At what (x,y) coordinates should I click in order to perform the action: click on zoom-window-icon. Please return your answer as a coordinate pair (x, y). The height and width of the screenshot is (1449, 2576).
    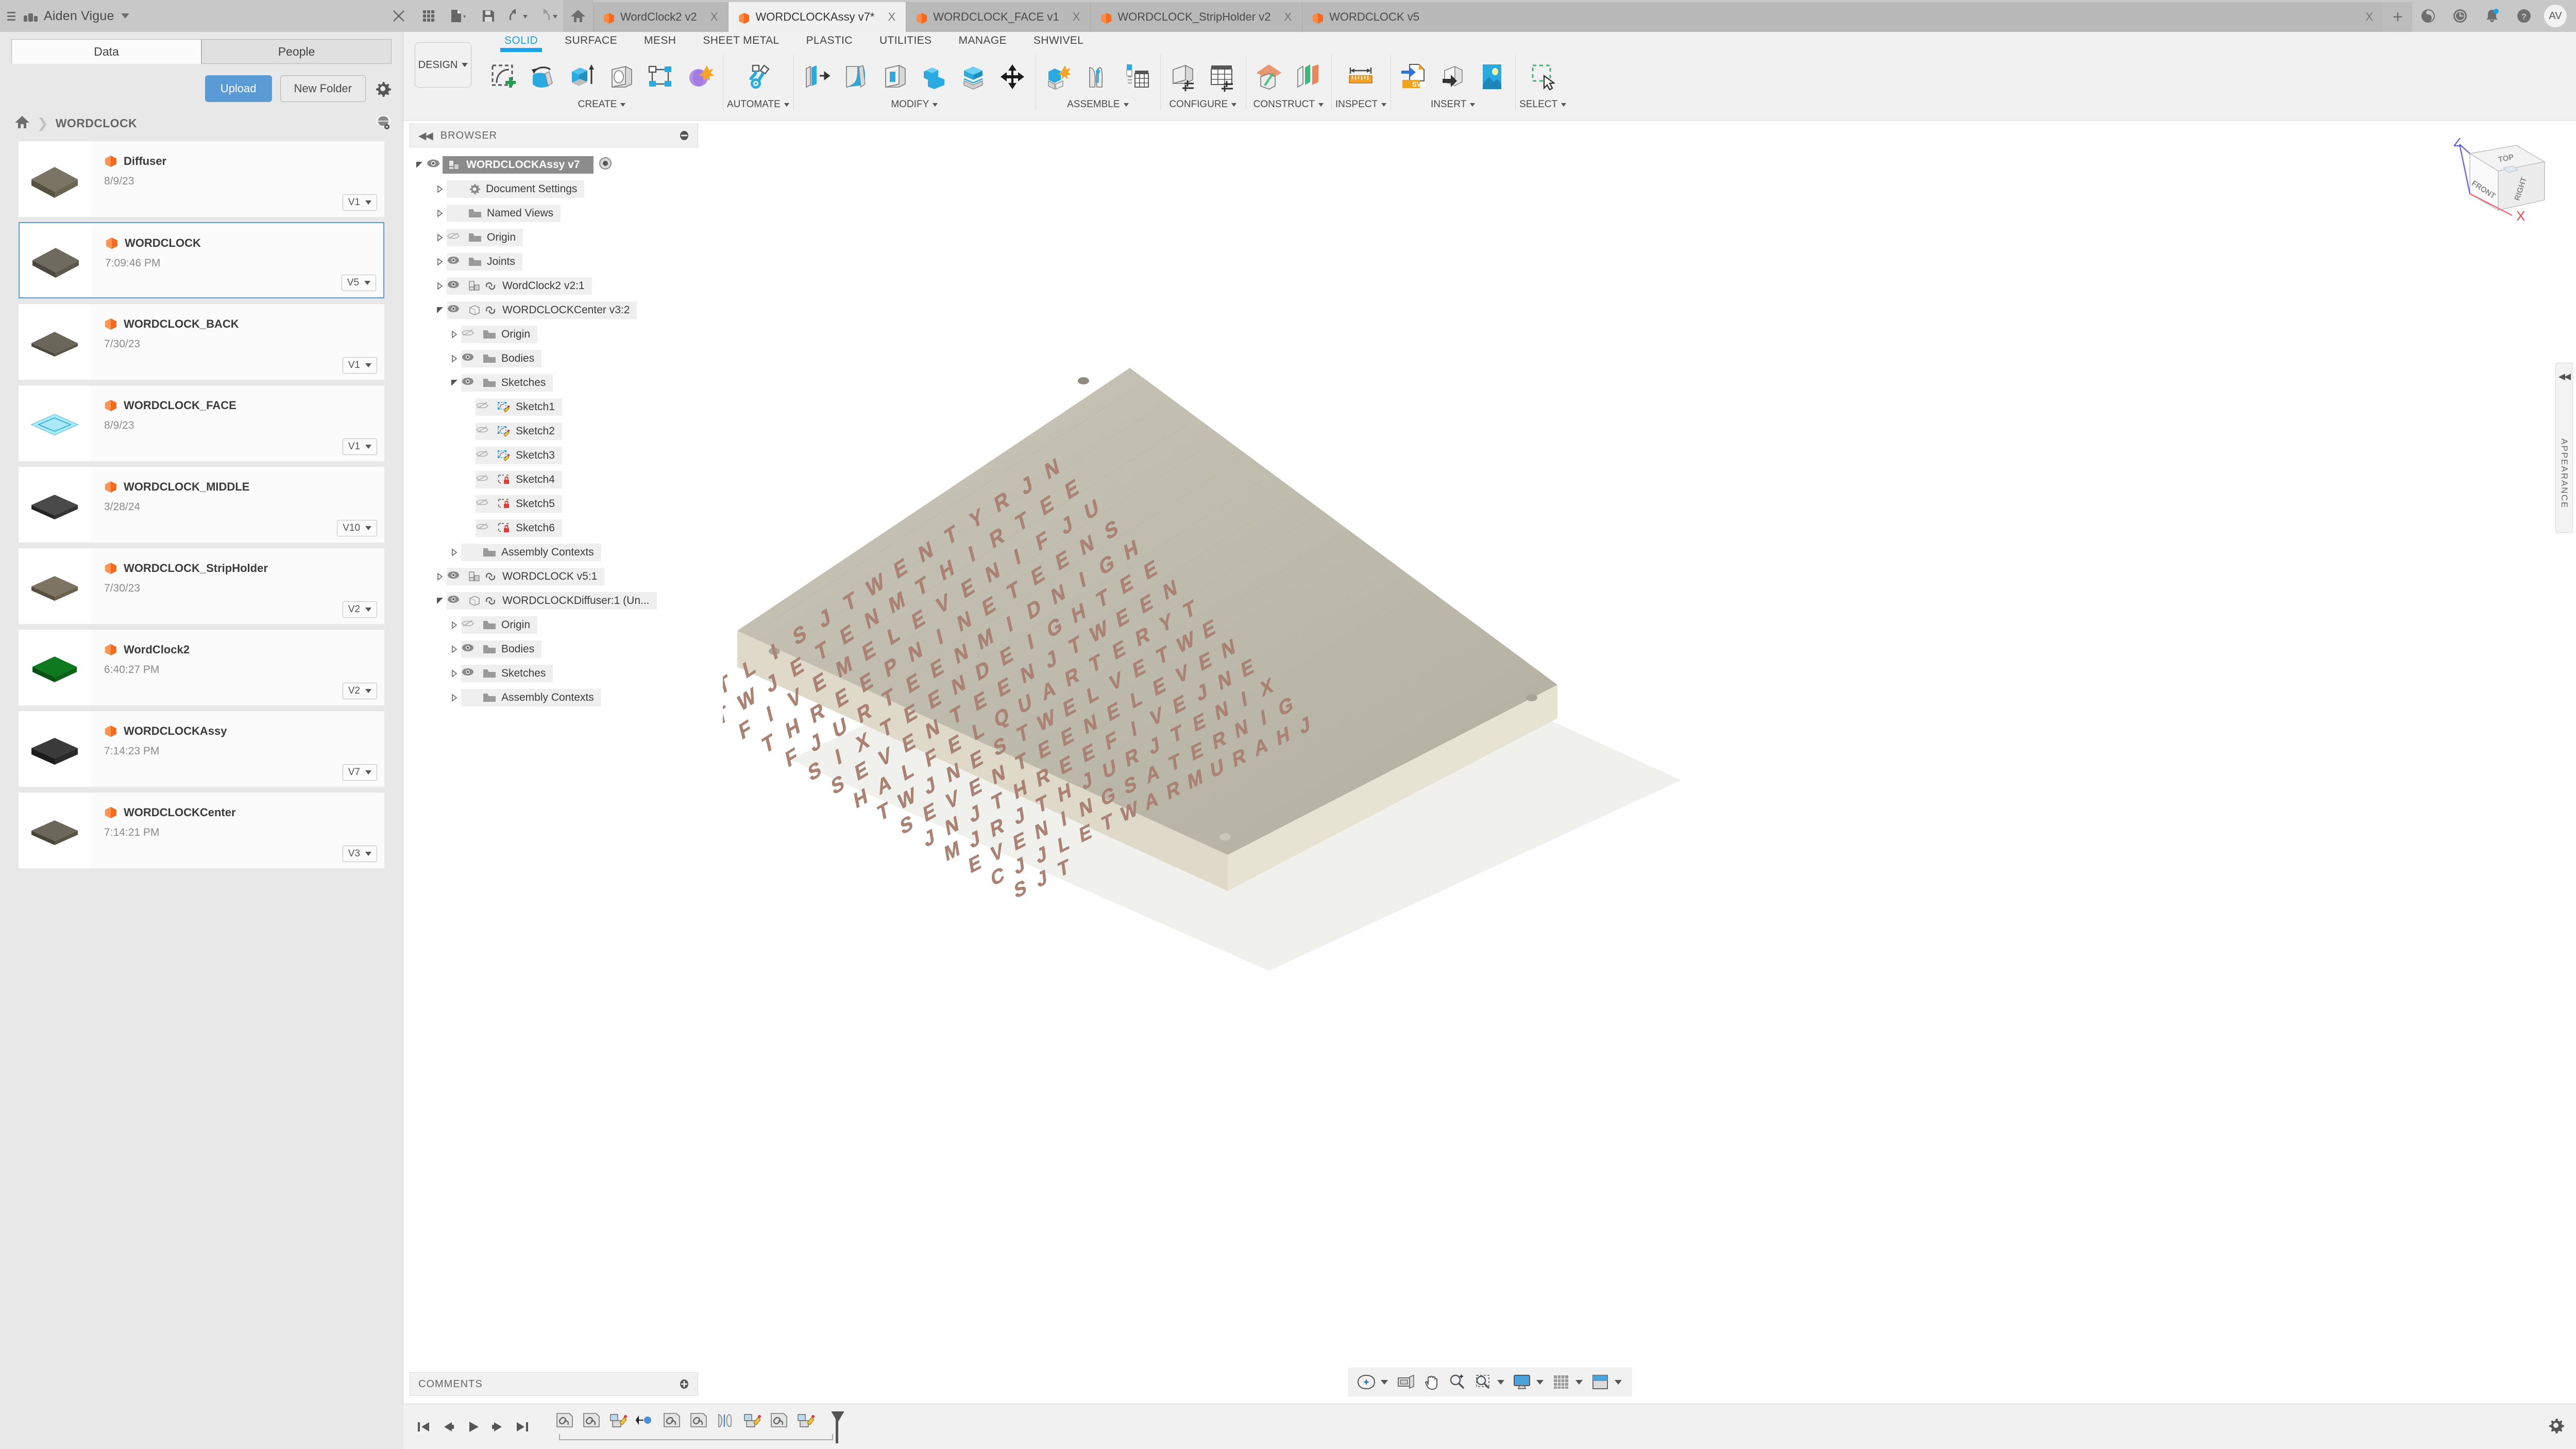
    Looking at the image, I should click on (1482, 1382).